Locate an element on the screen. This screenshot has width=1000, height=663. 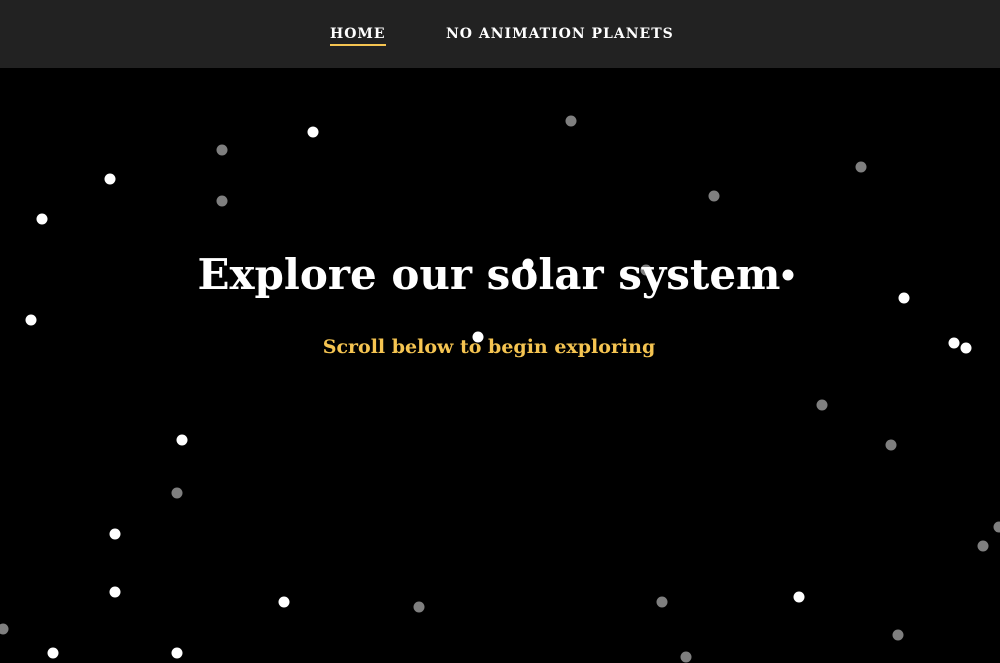
nav-link-no-animation-planets: NO ANIMATION PLANETS is located at coordinates (560, 34).